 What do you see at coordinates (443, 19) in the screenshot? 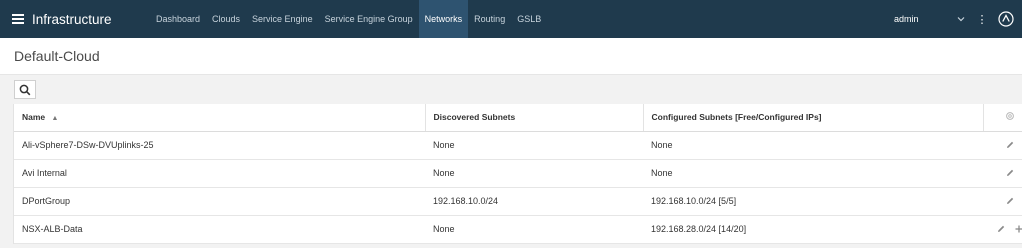
I see `nav-networks: Networks` at bounding box center [443, 19].